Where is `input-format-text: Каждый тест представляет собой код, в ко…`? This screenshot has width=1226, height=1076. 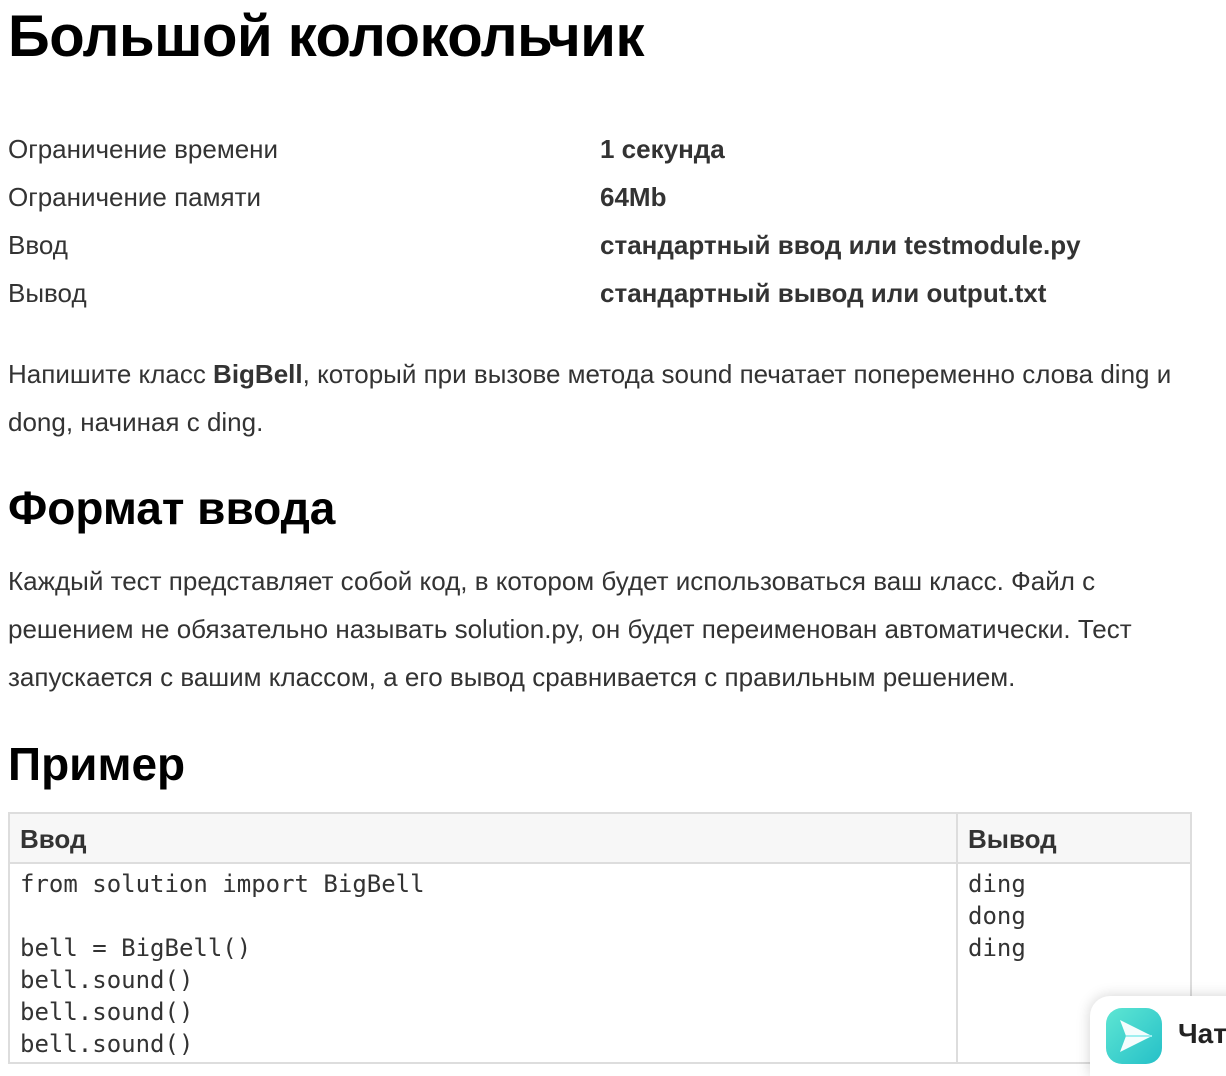
input-format-text: Каждый тест представляет собой код, в ко… is located at coordinates (570, 629).